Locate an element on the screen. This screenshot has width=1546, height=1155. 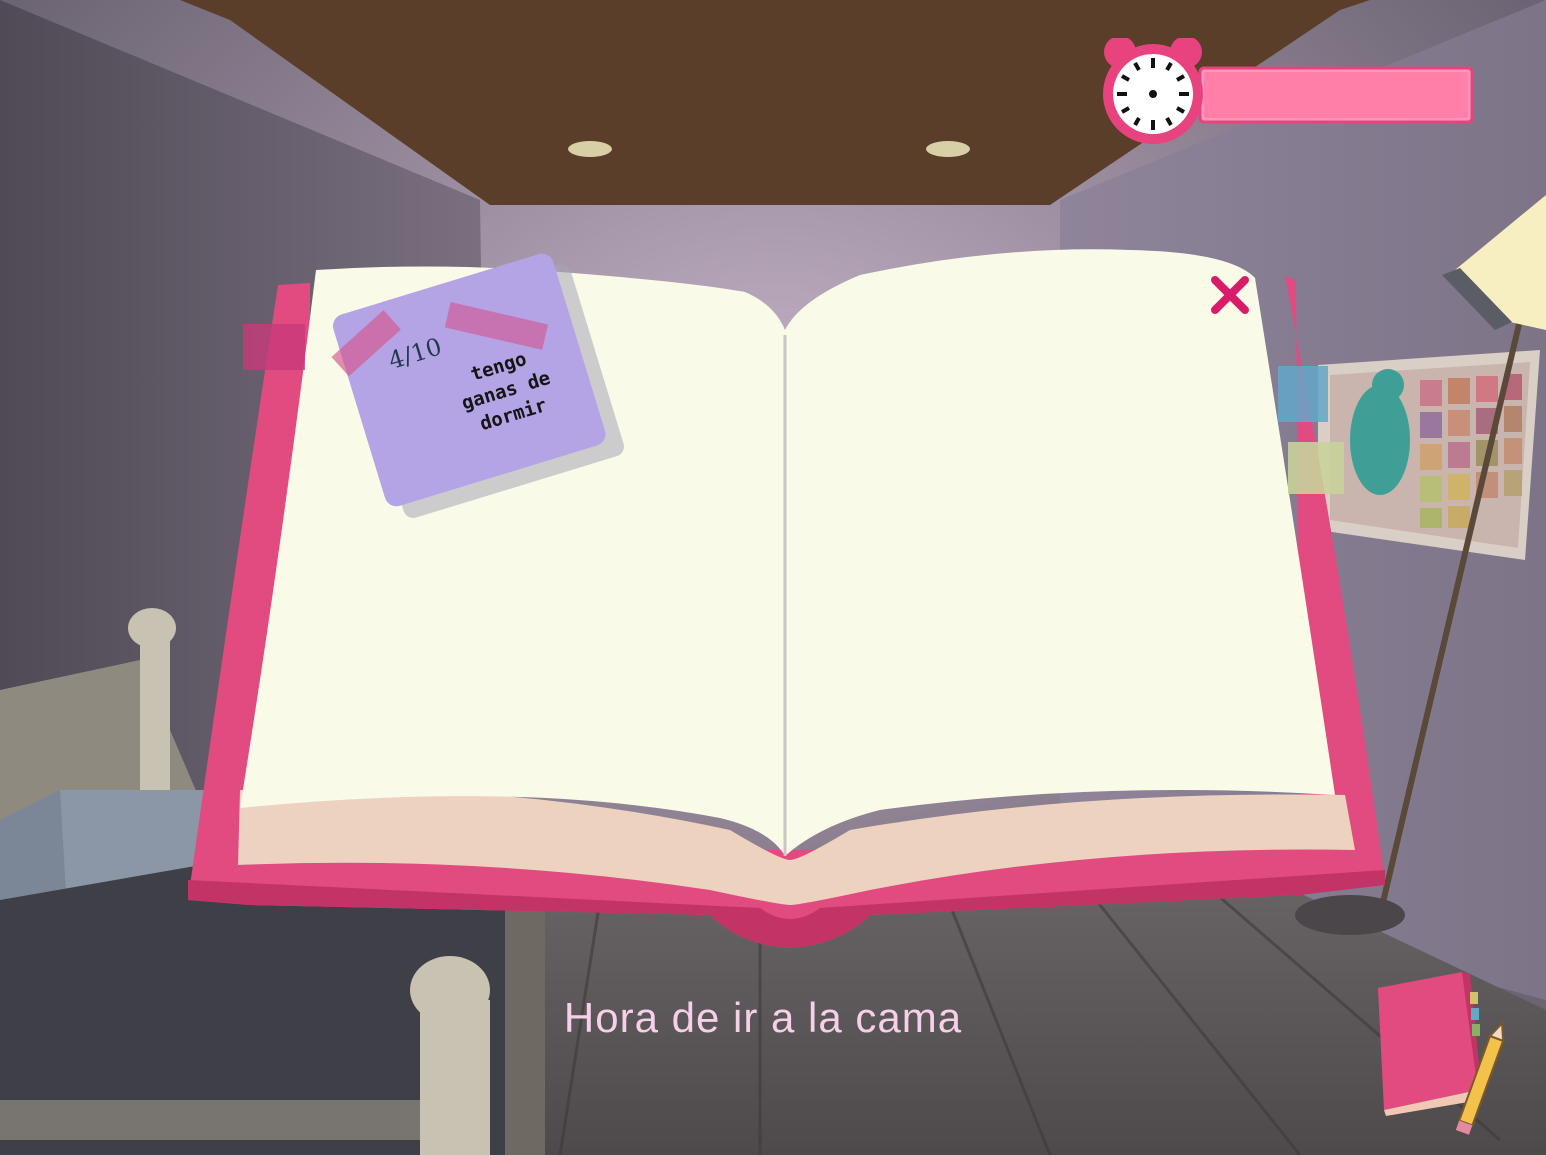
tape-left is located at coordinates (274, 347).